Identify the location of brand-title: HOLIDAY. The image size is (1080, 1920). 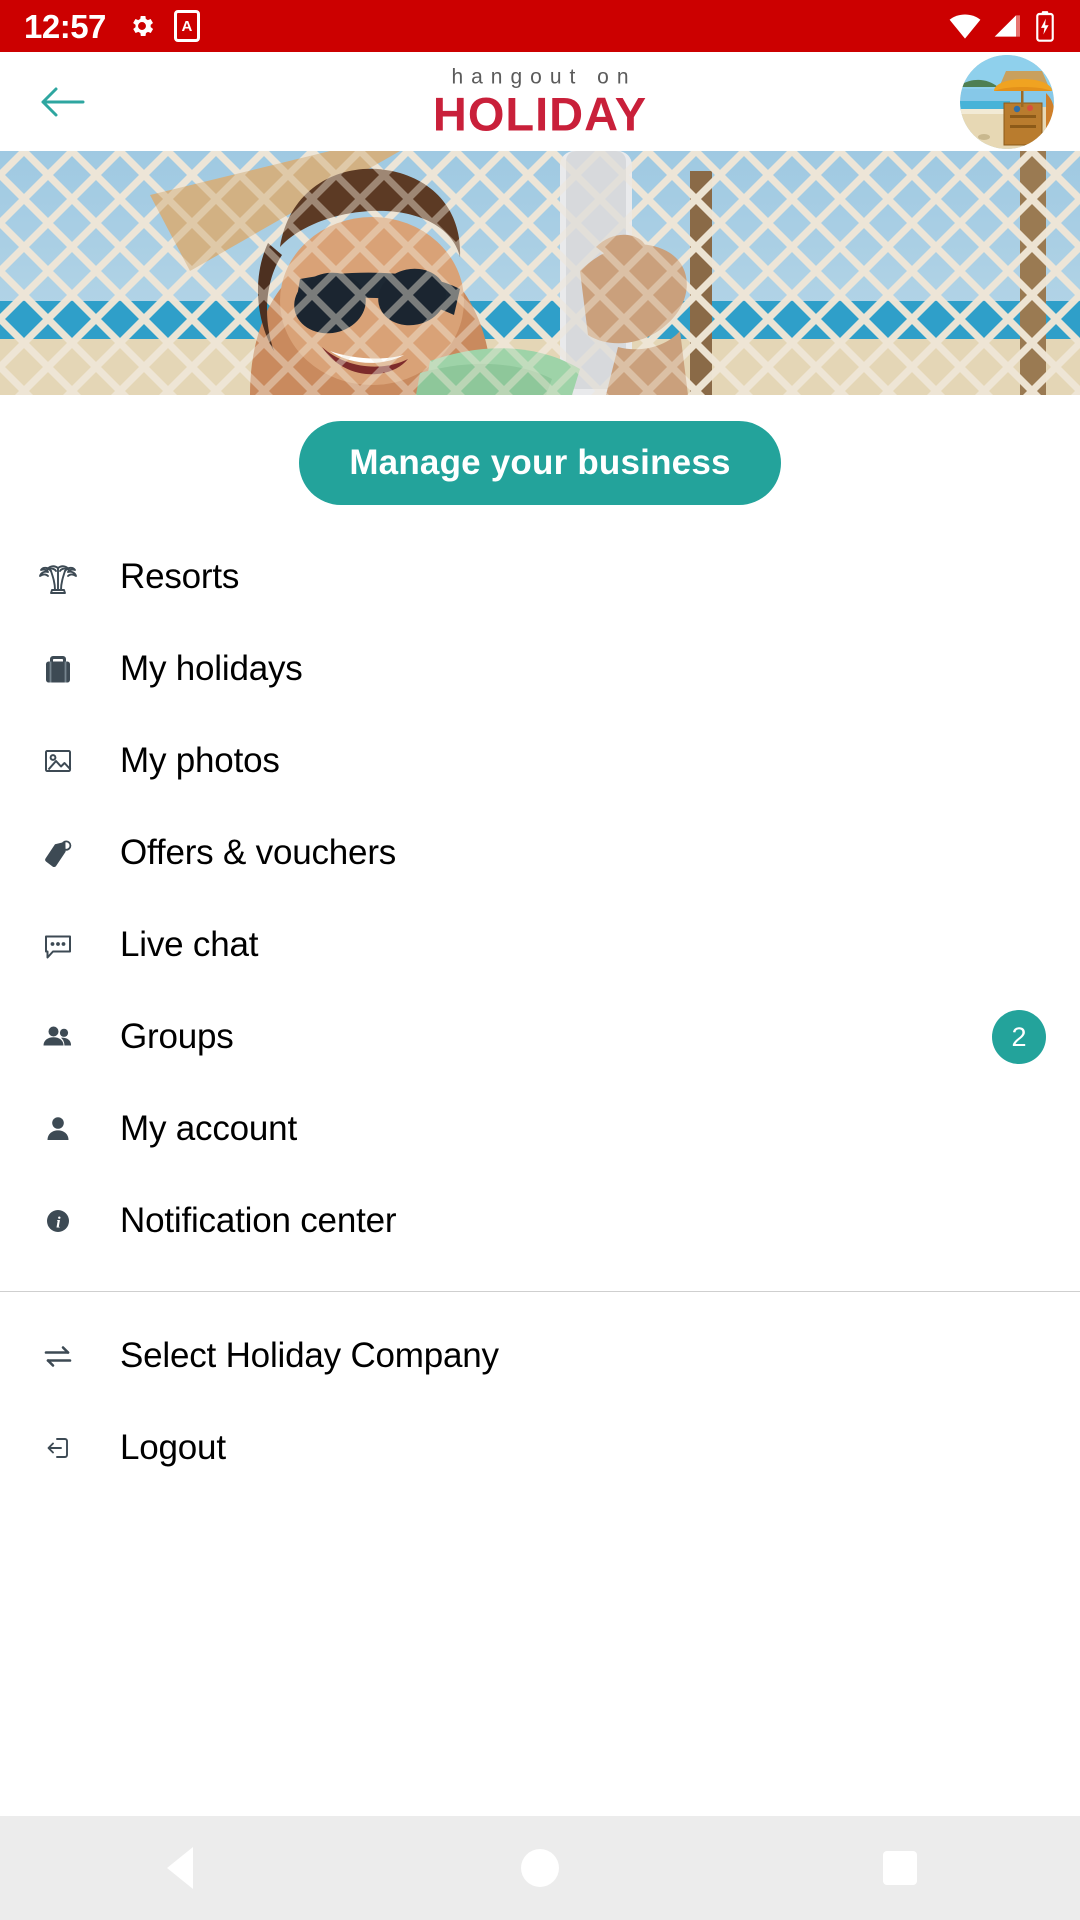
(540, 113).